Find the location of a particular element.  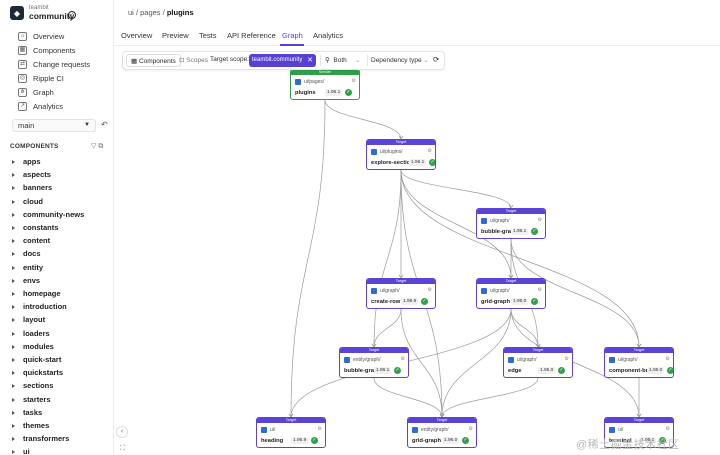

filter-icon: ▽ ⧉ is located at coordinates (97, 146).